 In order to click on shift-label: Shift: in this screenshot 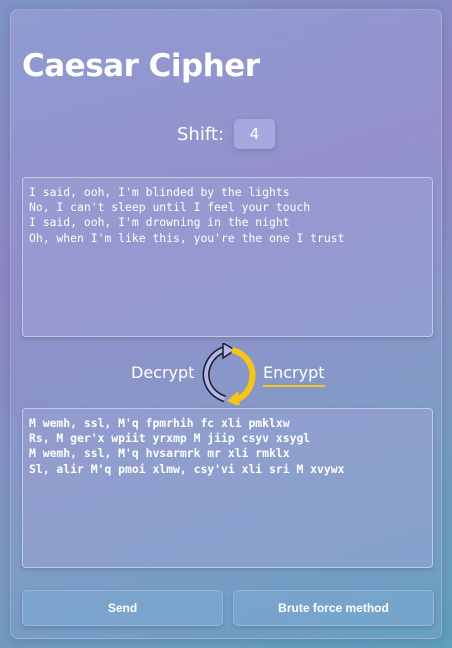, I will do `click(200, 134)`.